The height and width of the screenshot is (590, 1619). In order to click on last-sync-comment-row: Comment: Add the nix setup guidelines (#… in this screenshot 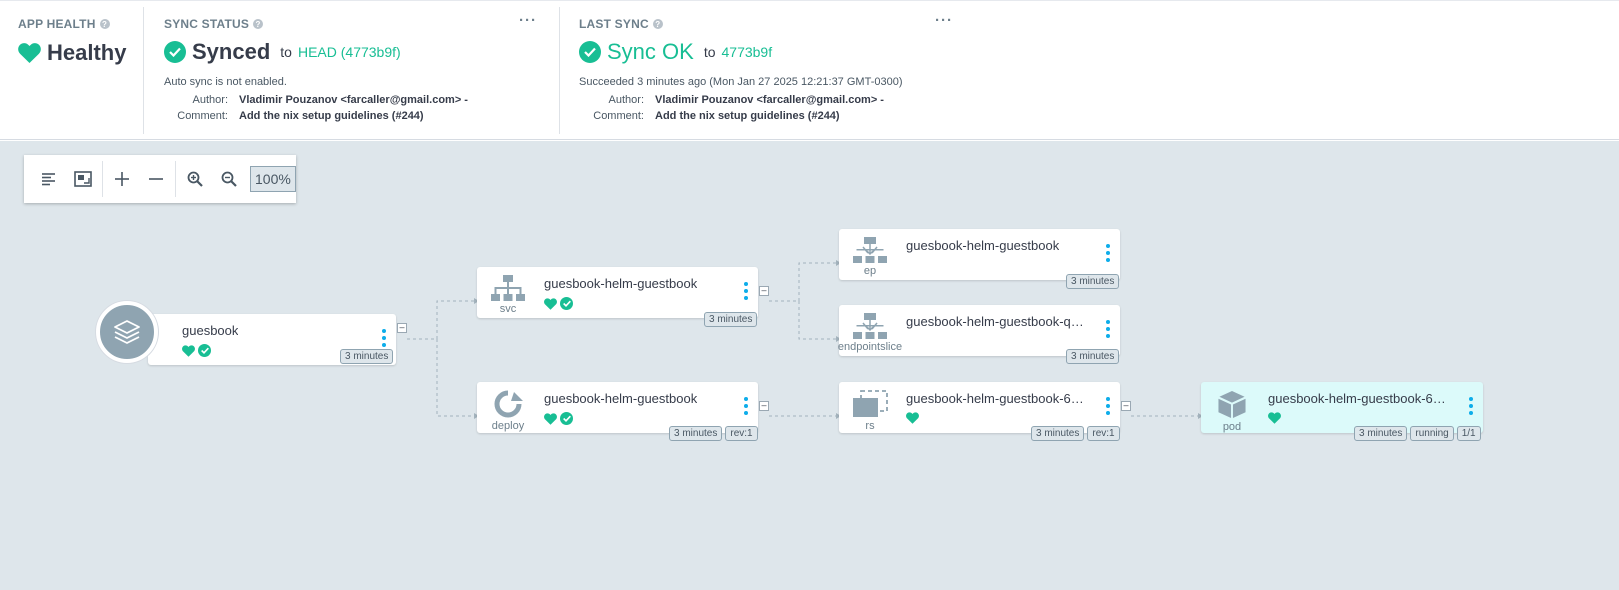, I will do `click(716, 116)`.